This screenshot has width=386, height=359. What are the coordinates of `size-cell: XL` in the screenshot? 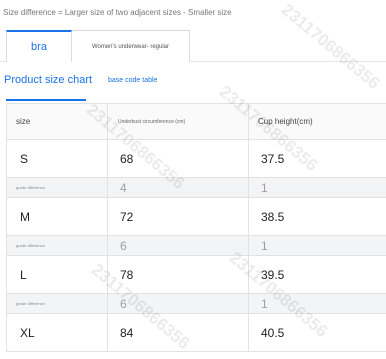 It's located at (57, 332).